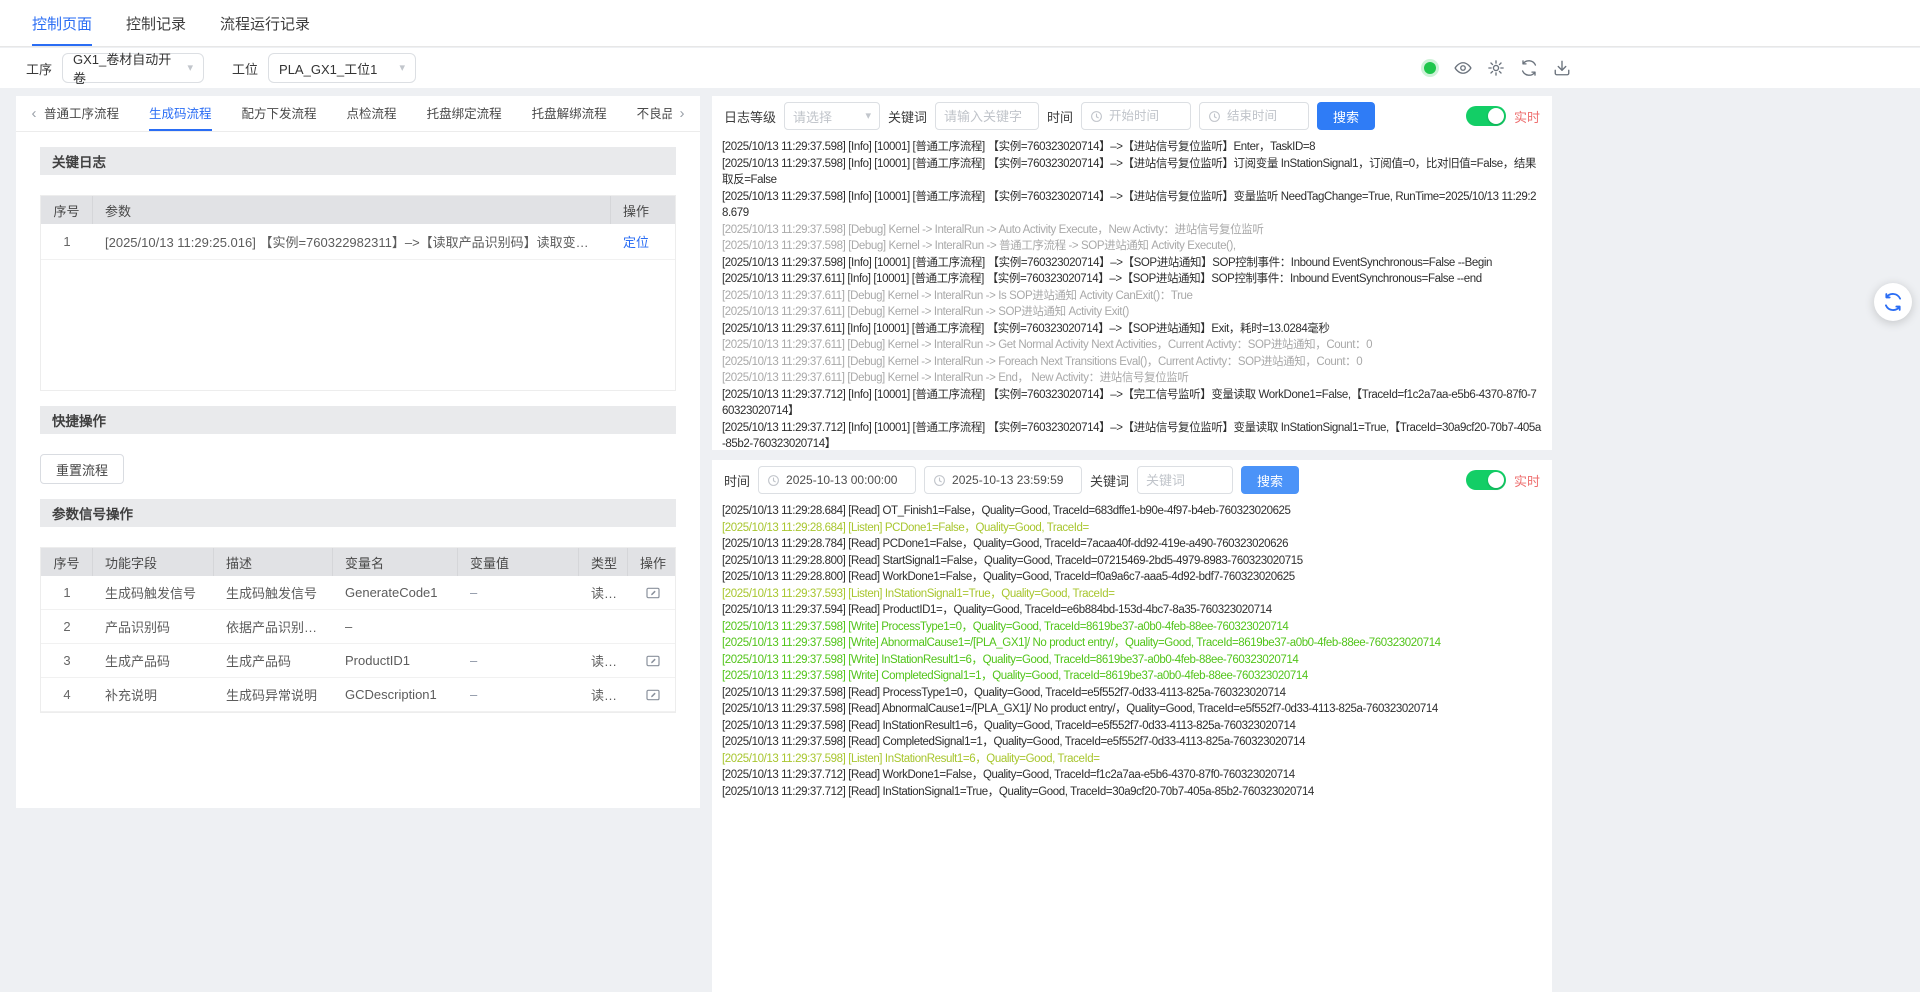  What do you see at coordinates (1485, 480) in the screenshot?
I see `trace-realtime-toggle` at bounding box center [1485, 480].